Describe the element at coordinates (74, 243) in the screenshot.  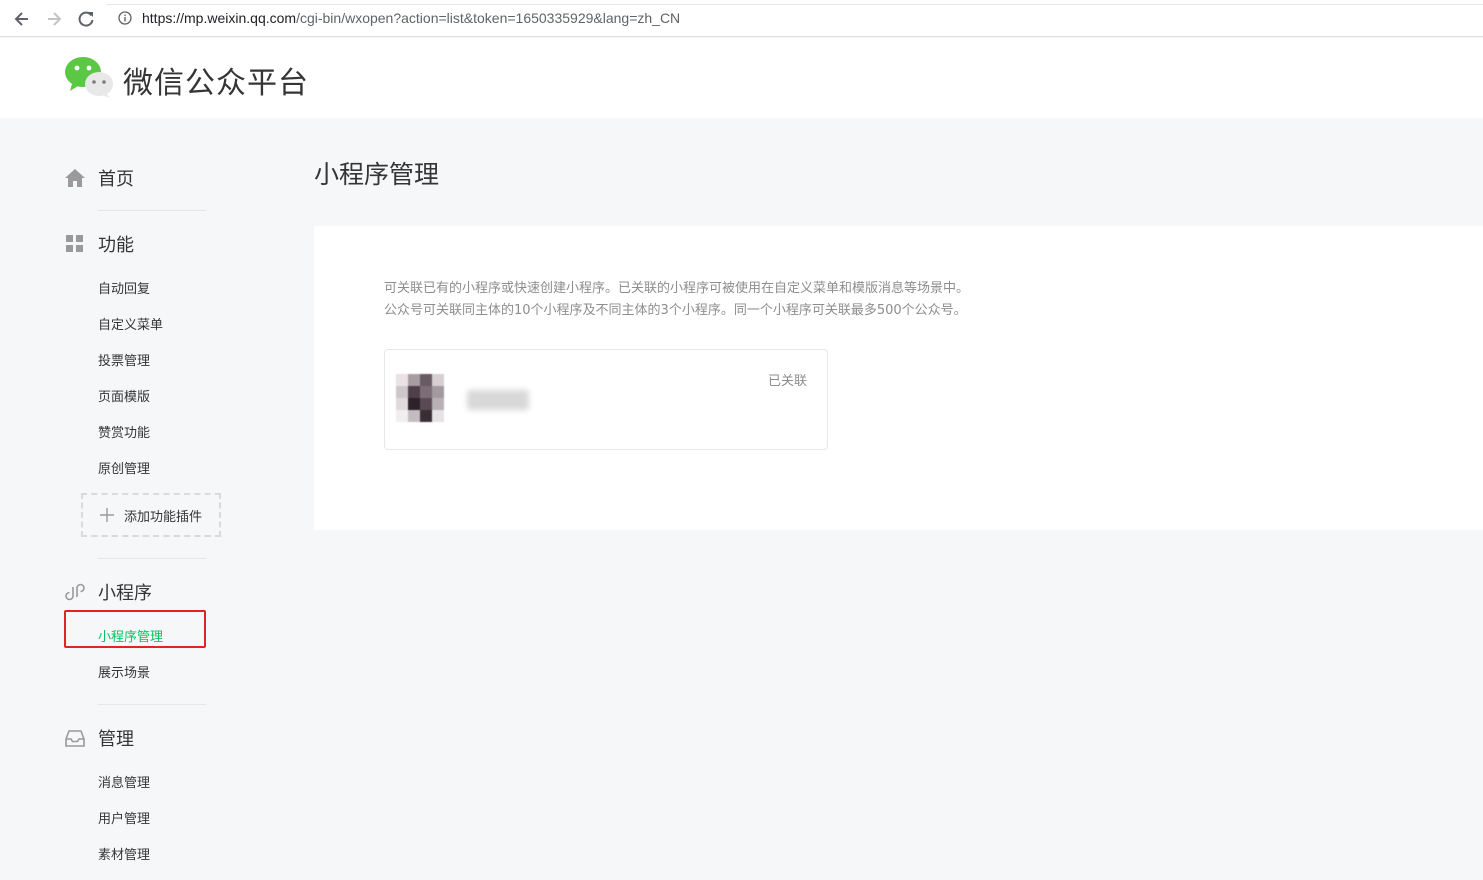
I see `grid-icon` at that location.